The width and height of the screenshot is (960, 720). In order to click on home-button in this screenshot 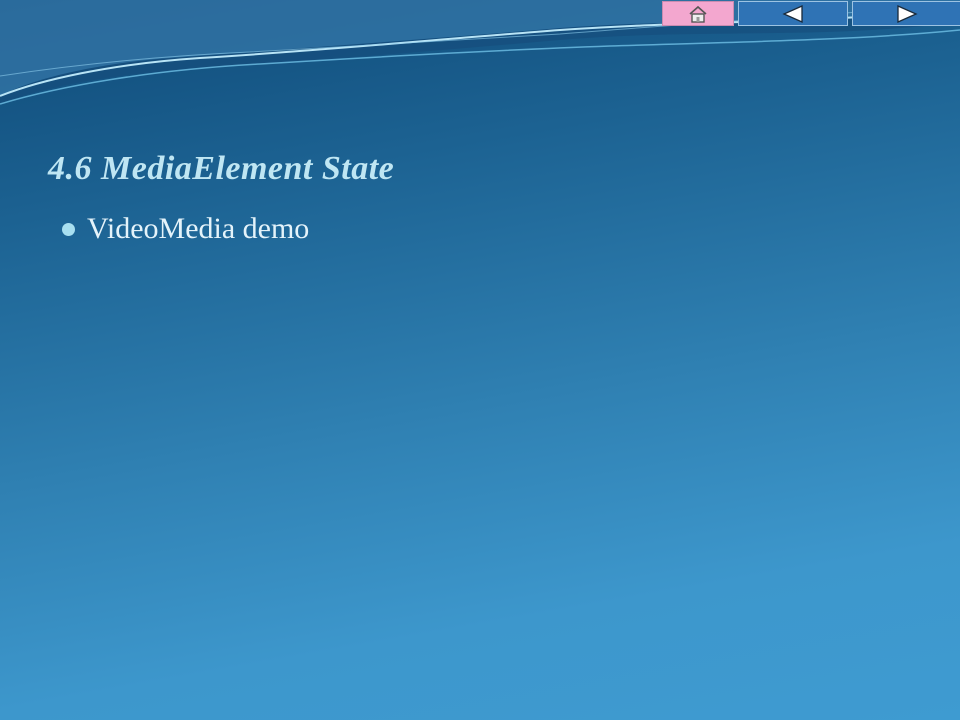, I will do `click(698, 13)`.